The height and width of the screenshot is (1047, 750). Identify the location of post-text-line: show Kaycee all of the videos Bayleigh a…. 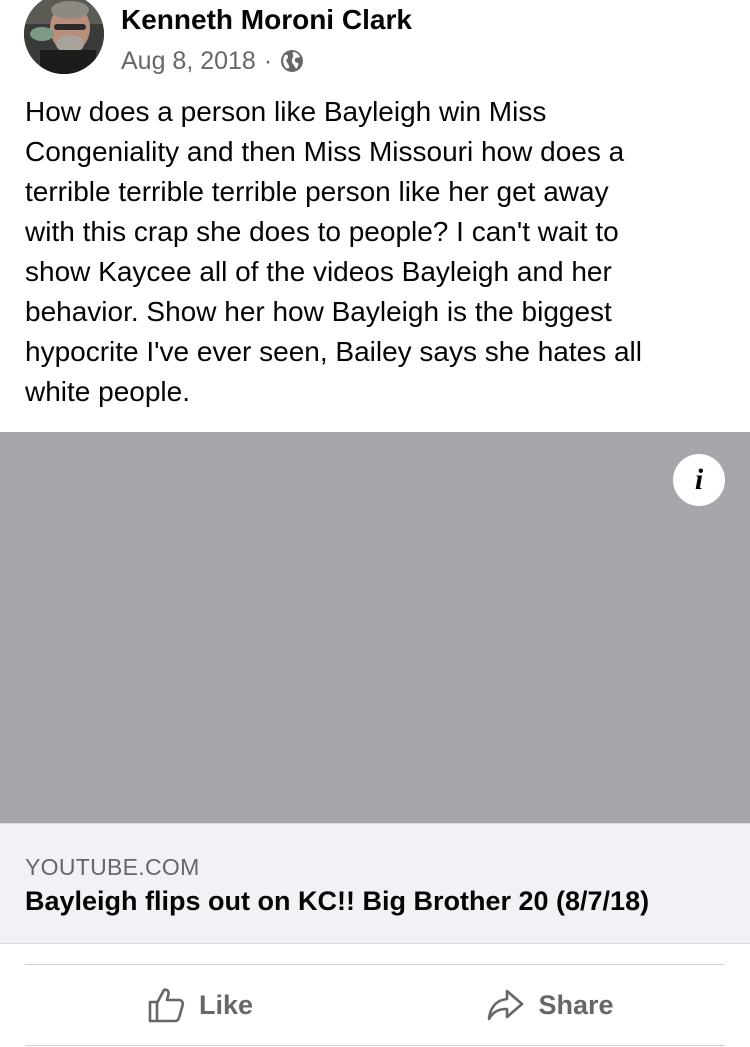
(318, 271).